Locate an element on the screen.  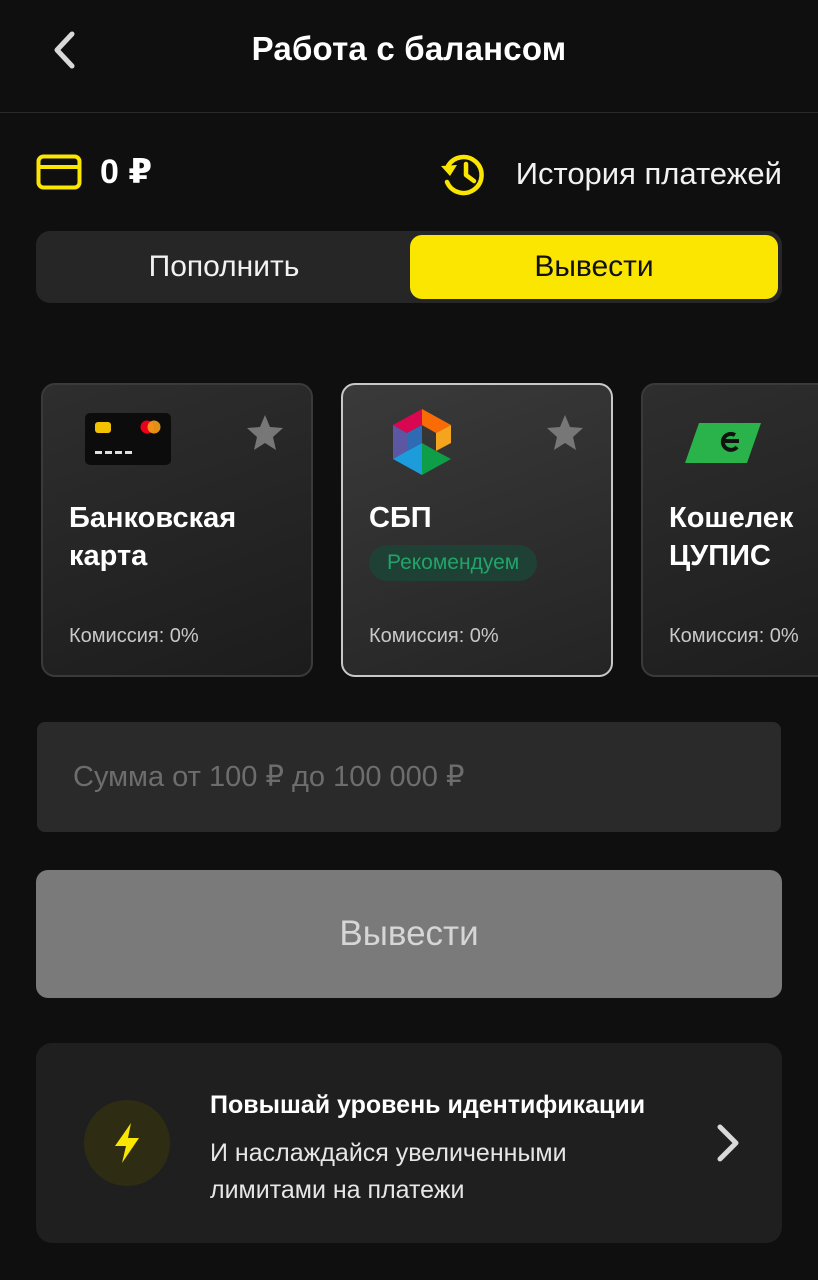
promo-title: Повышай уровень идентификации is located at coordinates (428, 1105).